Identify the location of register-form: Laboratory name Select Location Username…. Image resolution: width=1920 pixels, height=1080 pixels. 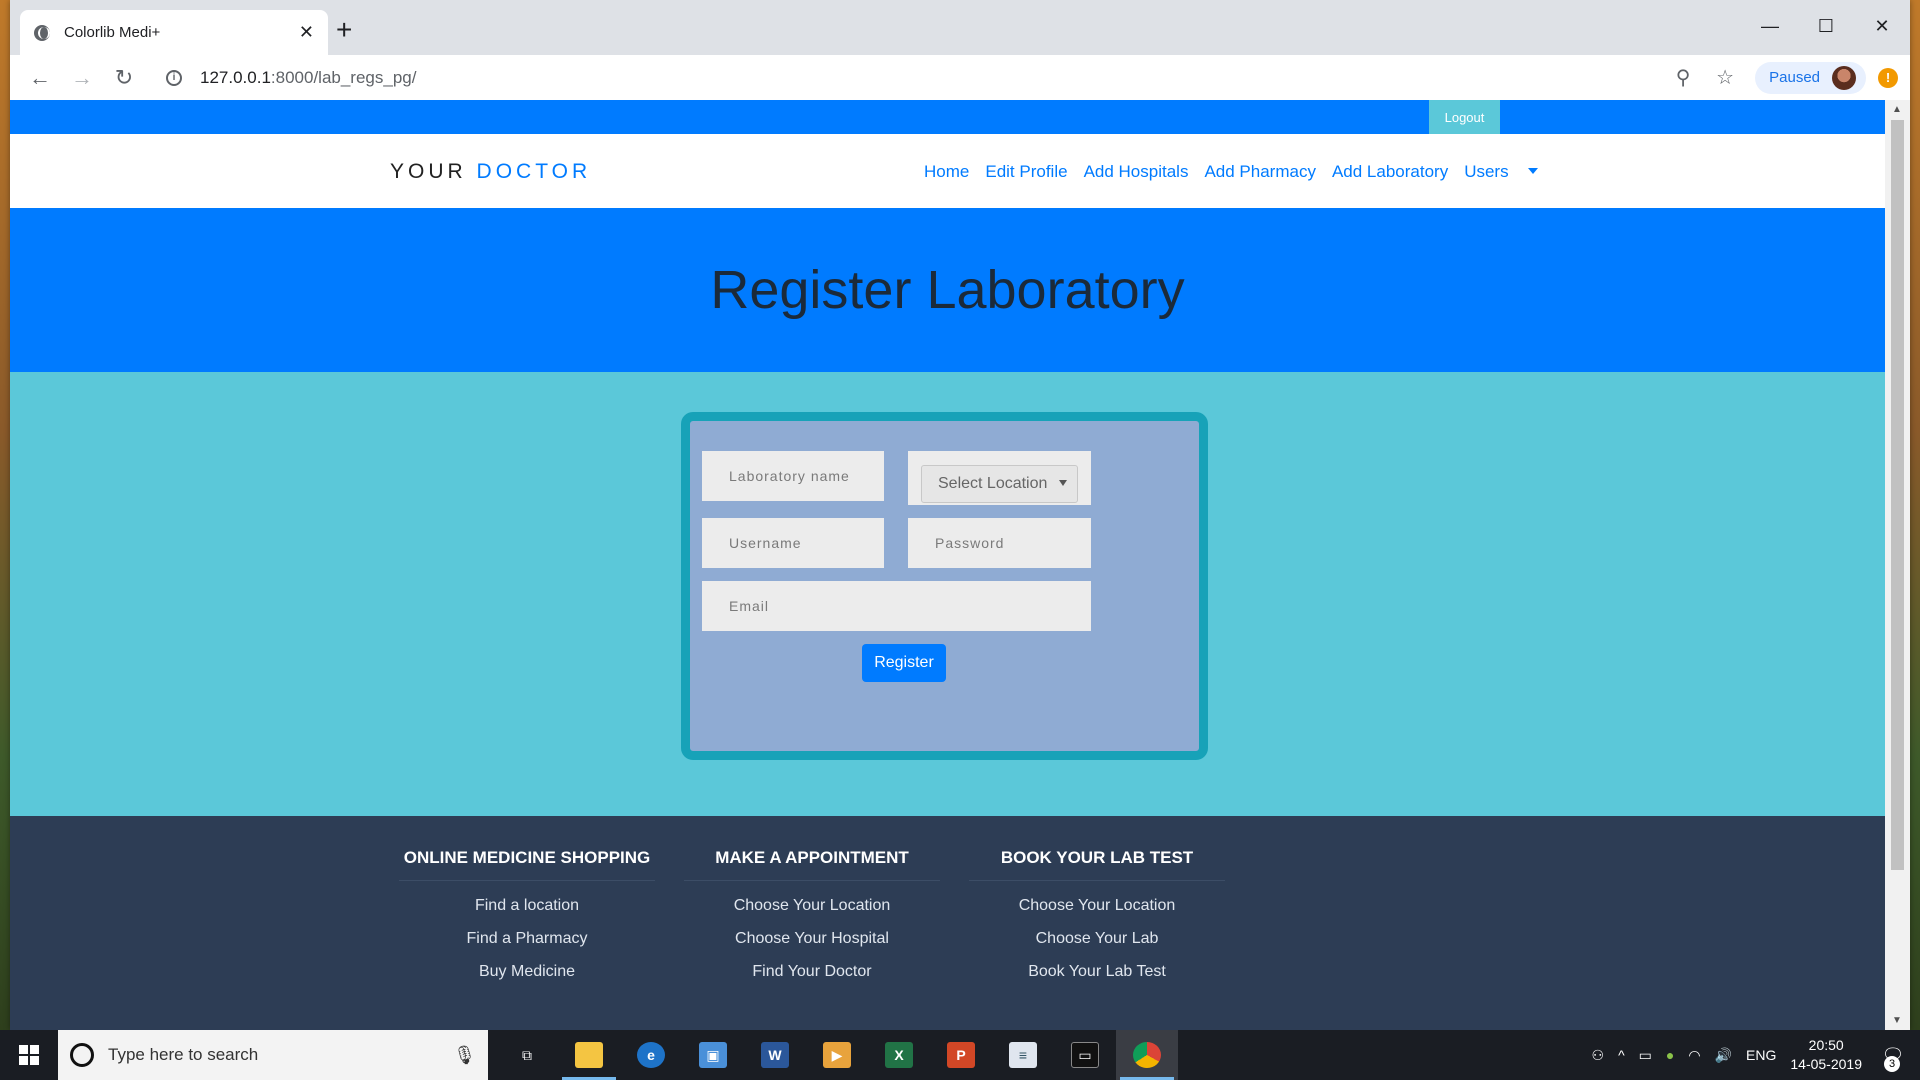
(944, 586).